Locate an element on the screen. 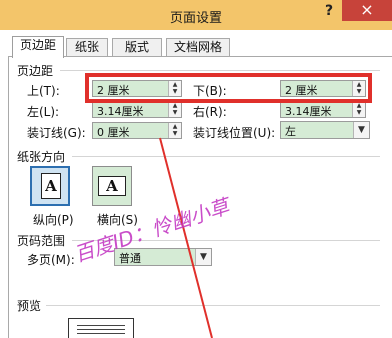 This screenshot has width=392, height=338. portrait-button: A is located at coordinates (50, 186).